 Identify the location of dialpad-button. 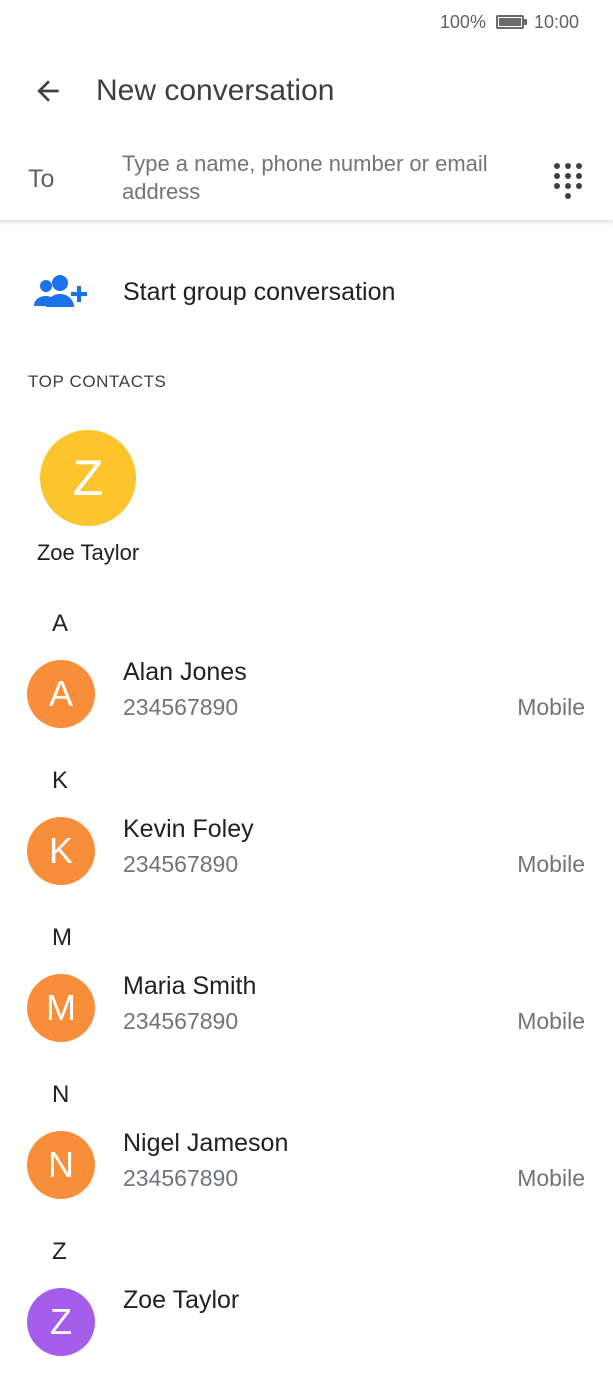
(568, 181).